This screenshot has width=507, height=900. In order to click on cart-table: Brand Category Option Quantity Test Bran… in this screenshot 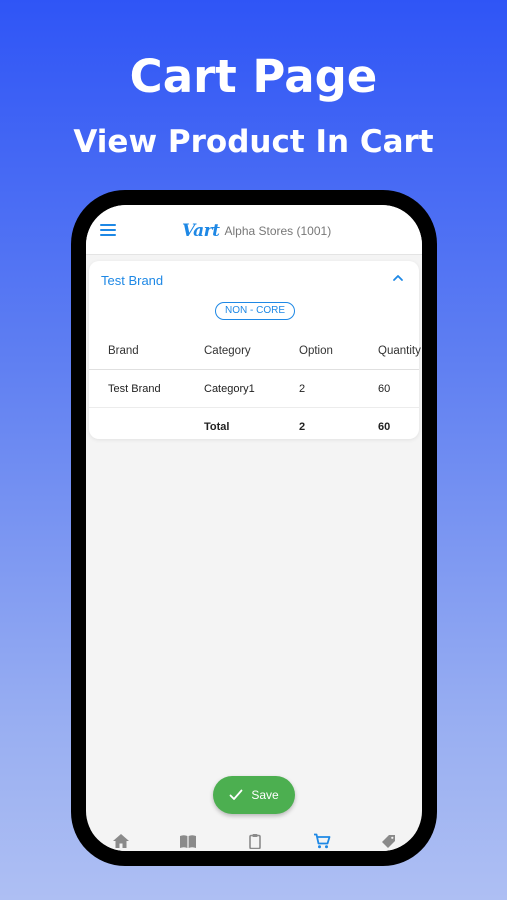, I will do `click(255, 389)`.